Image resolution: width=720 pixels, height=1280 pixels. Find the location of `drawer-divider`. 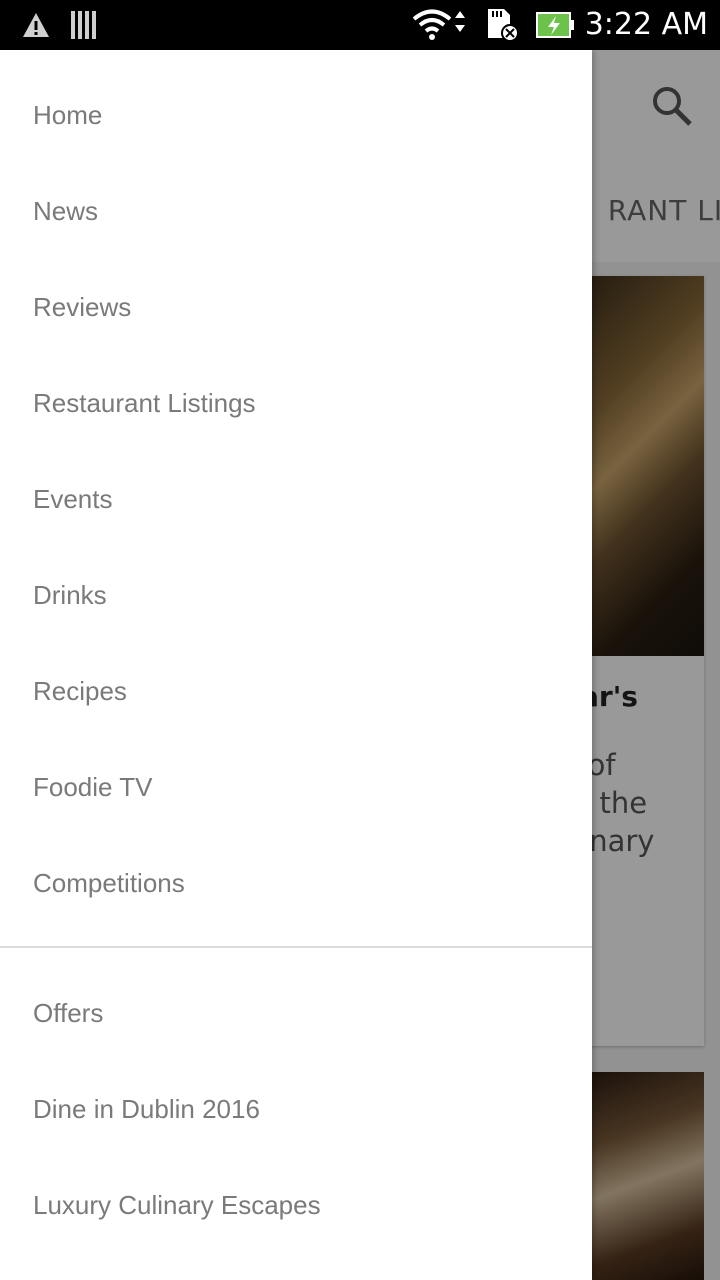

drawer-divider is located at coordinates (296, 947).